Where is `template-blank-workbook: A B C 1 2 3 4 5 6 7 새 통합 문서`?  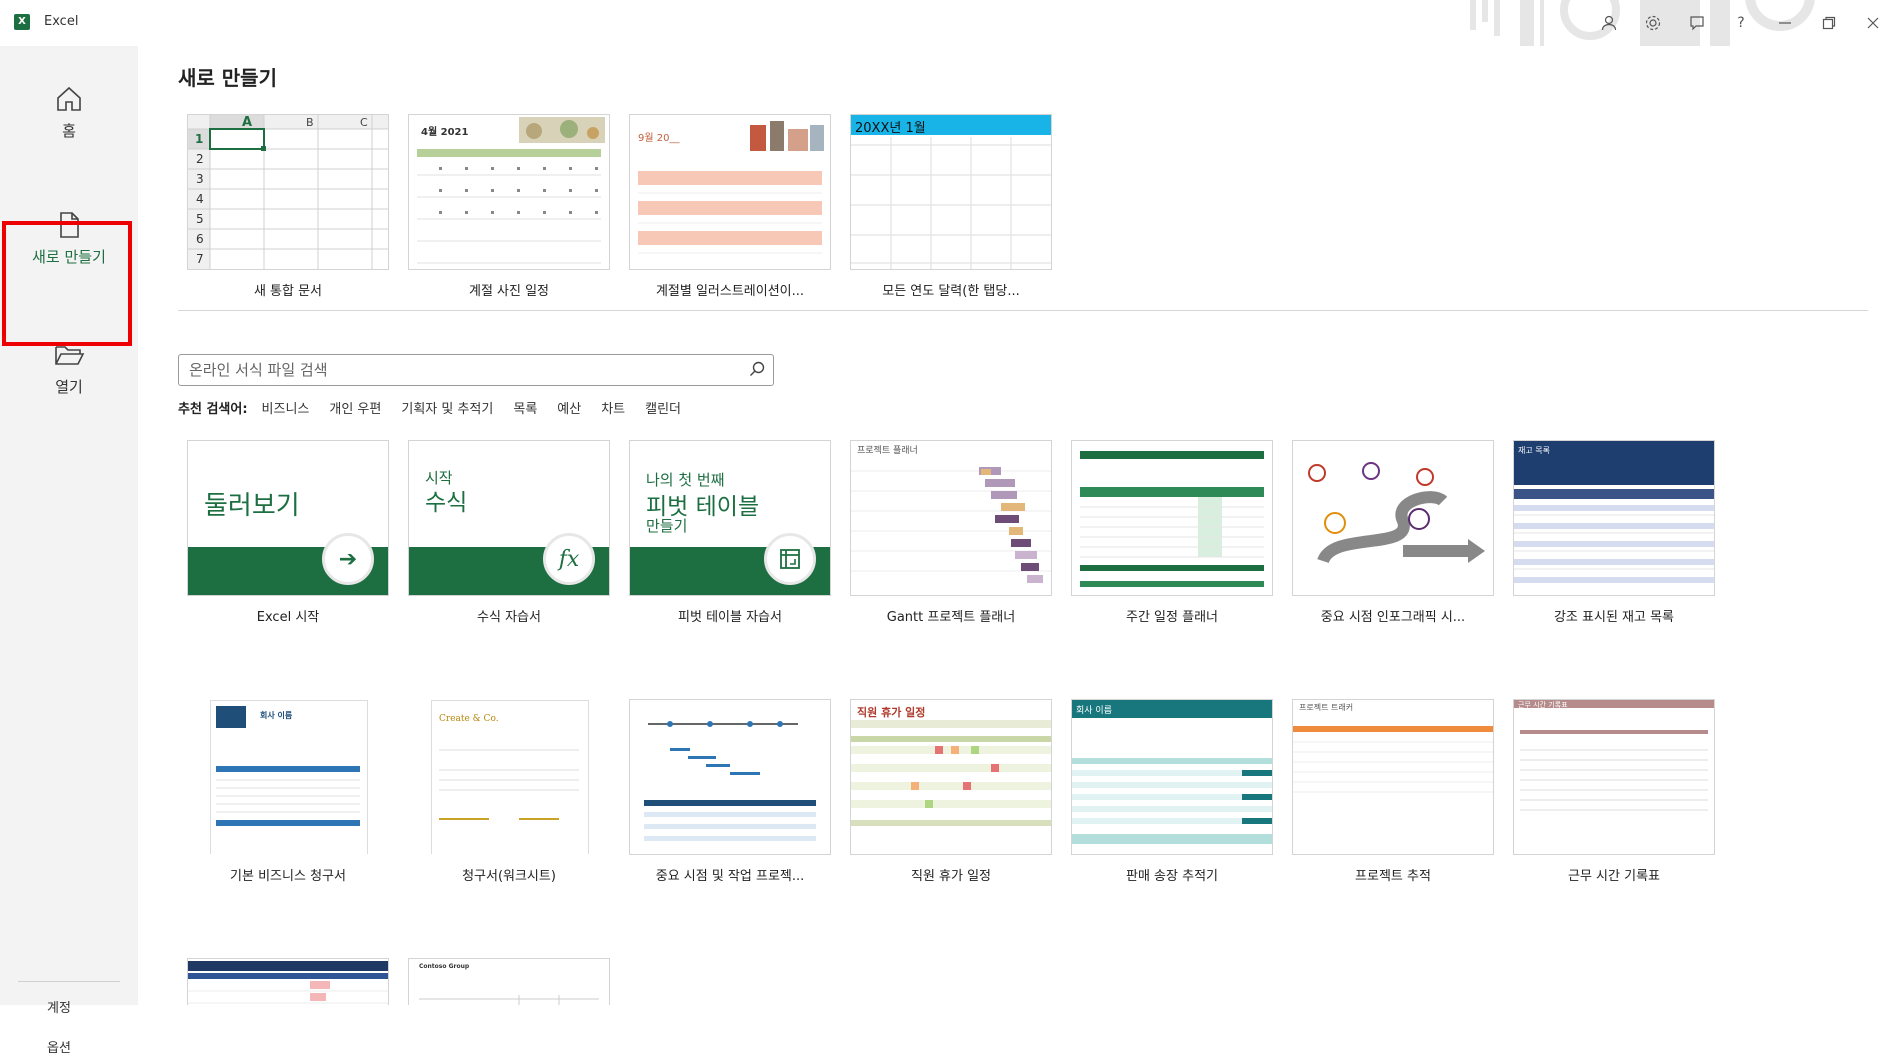 template-blank-workbook: A B C 1 2 3 4 5 6 7 새 통합 문서 is located at coordinates (288, 206).